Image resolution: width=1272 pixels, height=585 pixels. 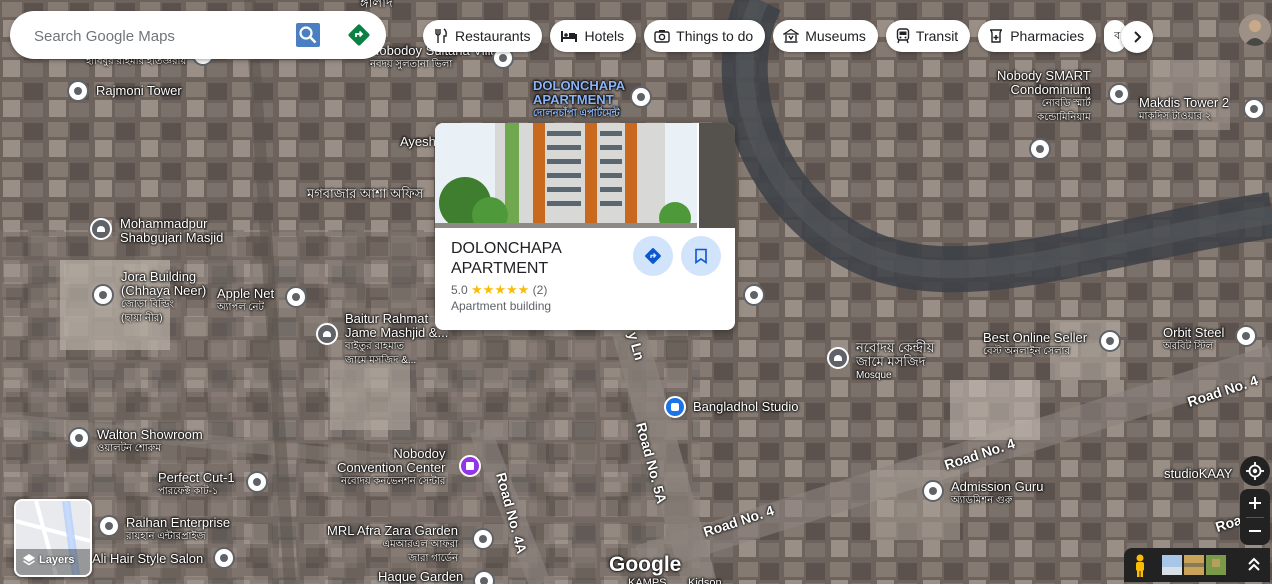 What do you see at coordinates (903, 36) in the screenshot?
I see `transit-icon` at bounding box center [903, 36].